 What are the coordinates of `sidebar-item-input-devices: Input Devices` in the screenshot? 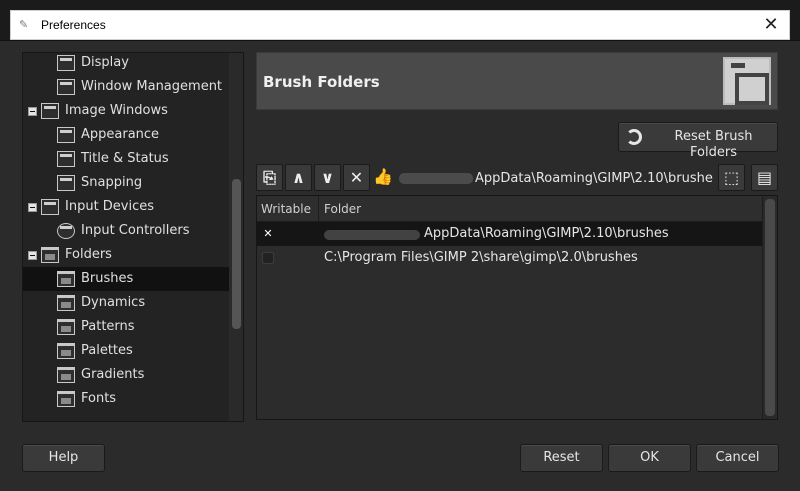 It's located at (126, 207).